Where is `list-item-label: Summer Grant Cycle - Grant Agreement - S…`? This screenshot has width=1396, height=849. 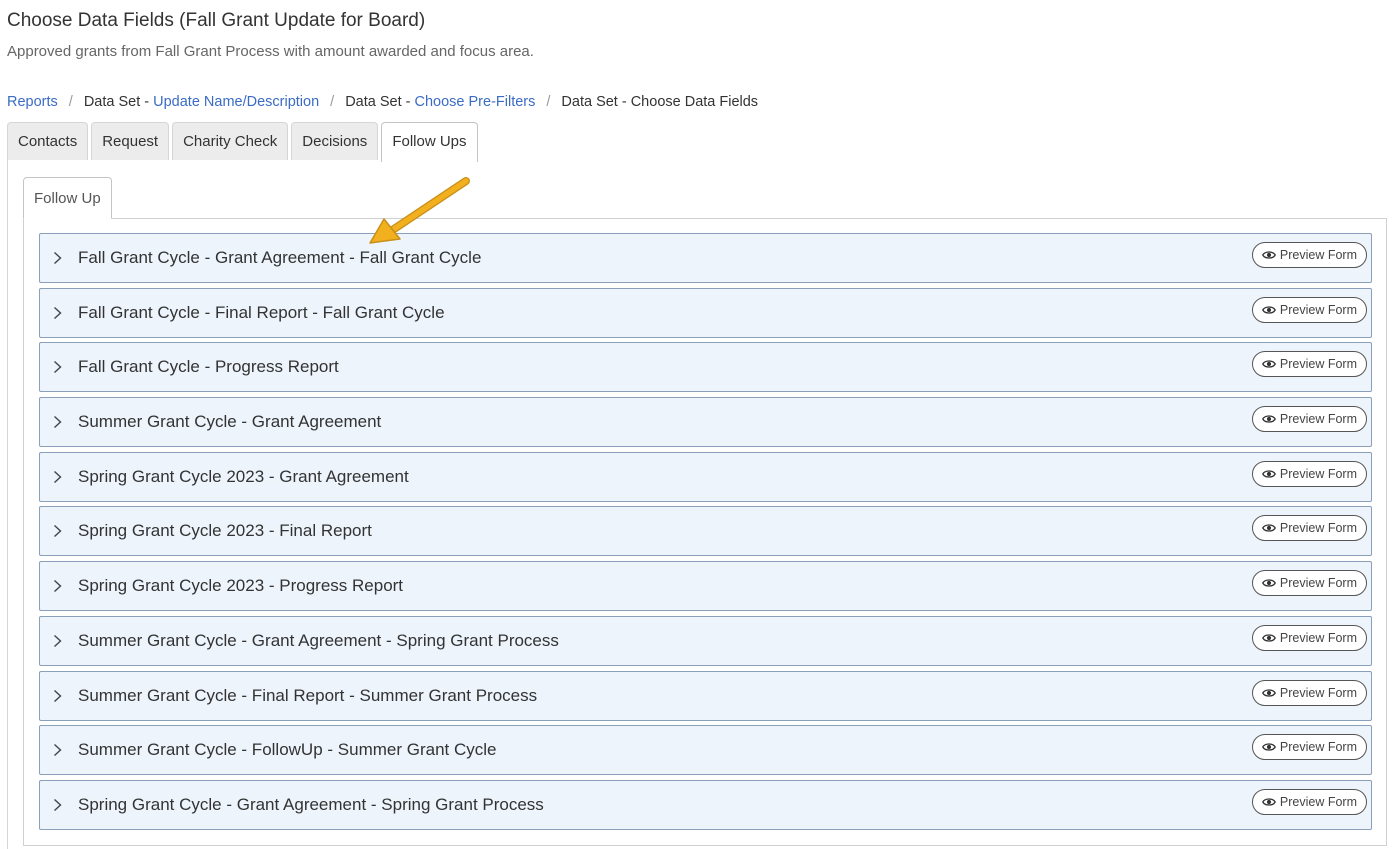 list-item-label: Summer Grant Cycle - Grant Agreement - S… is located at coordinates (318, 640).